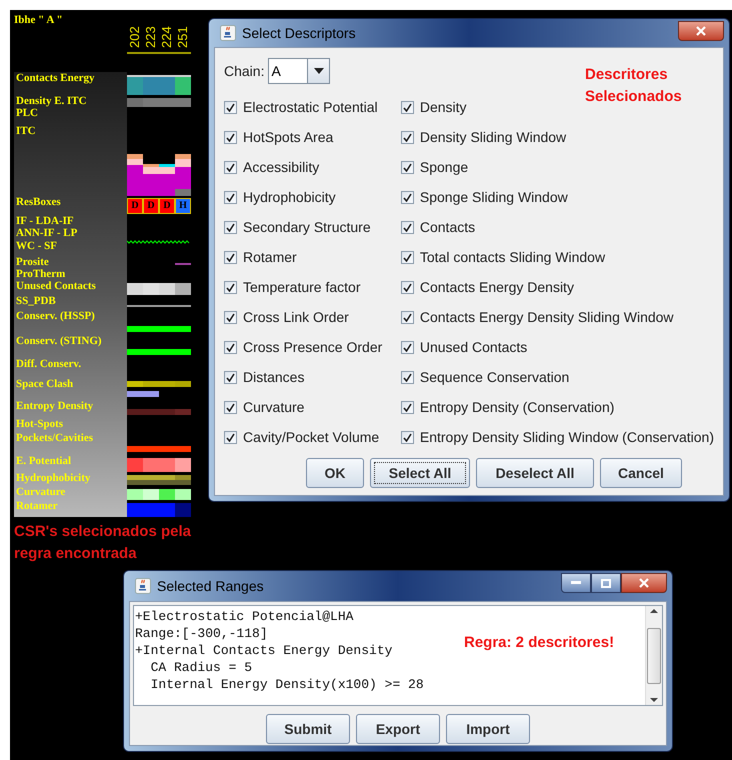  What do you see at coordinates (653, 655) in the screenshot?
I see `scrollbar` at bounding box center [653, 655].